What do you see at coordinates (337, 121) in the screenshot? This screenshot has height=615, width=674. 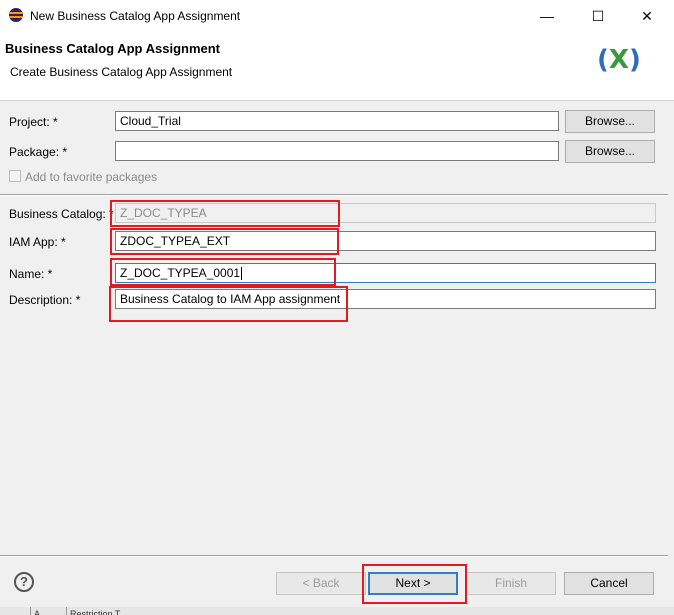 I see `project-input: Cloud_Trial` at bounding box center [337, 121].